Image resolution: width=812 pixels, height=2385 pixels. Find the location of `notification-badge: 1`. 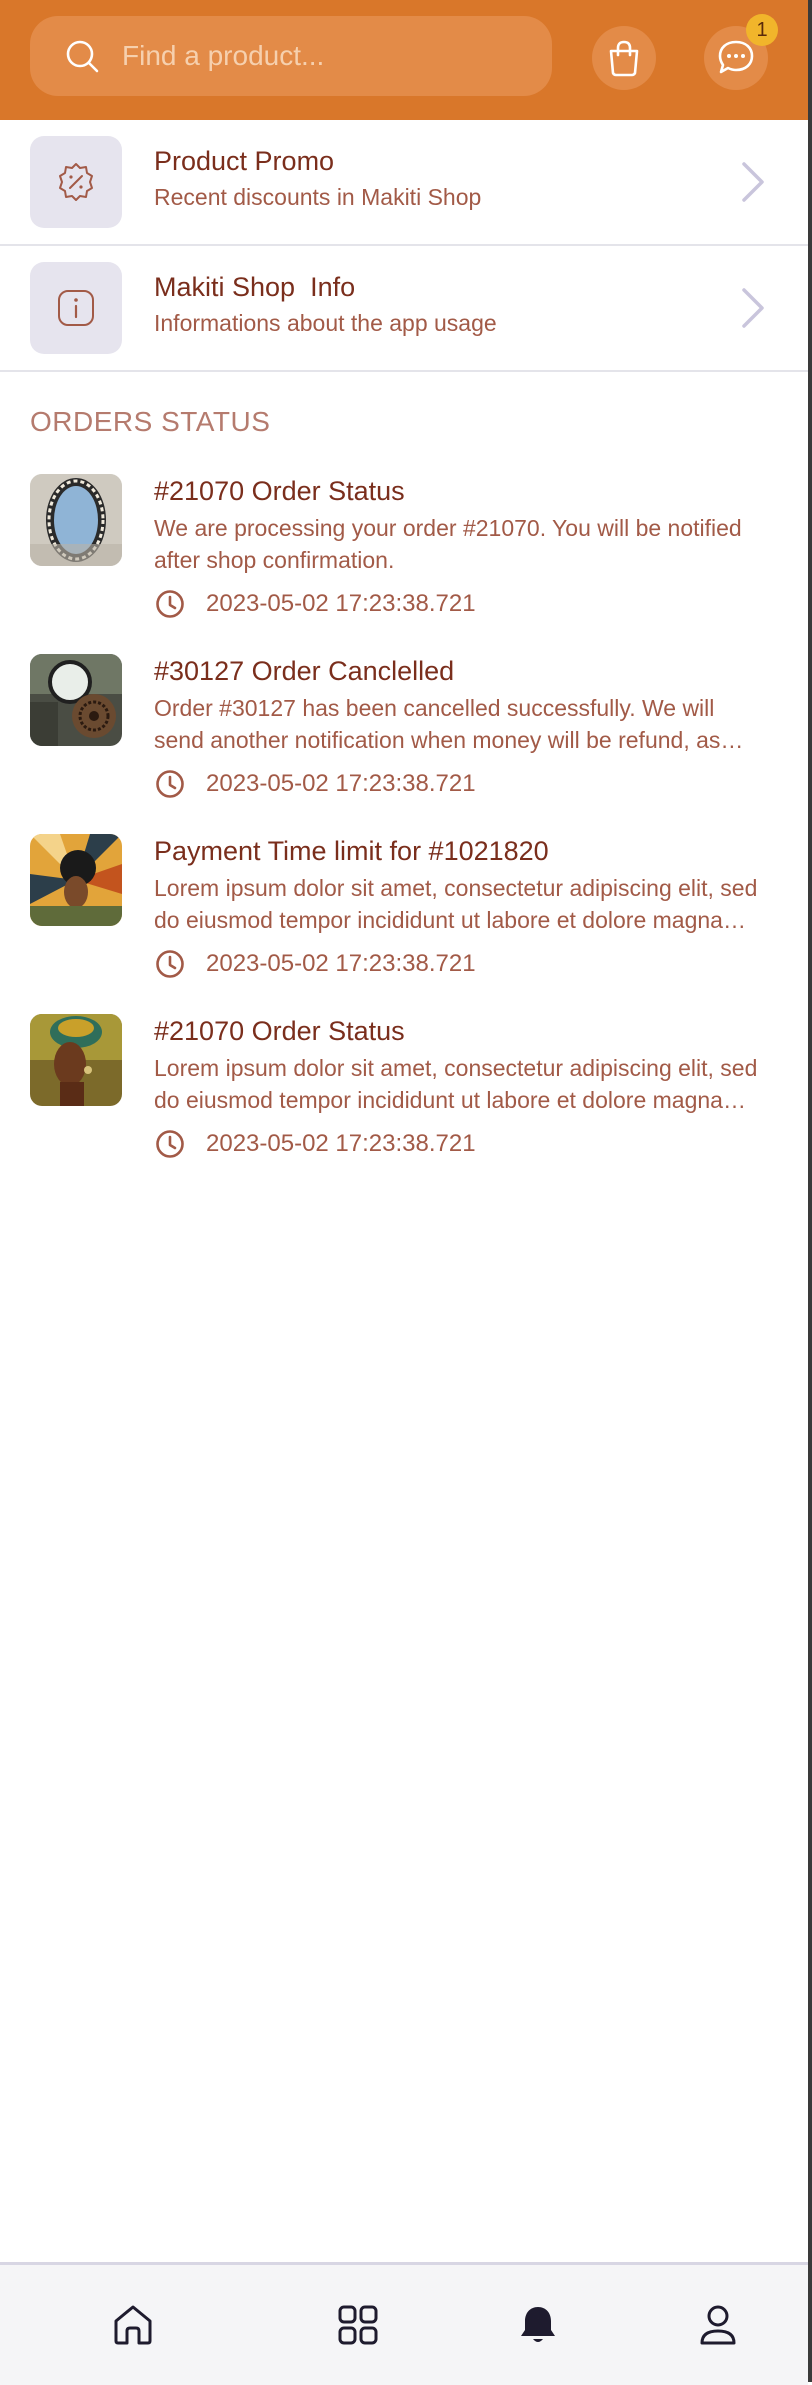

notification-badge: 1 is located at coordinates (762, 30).